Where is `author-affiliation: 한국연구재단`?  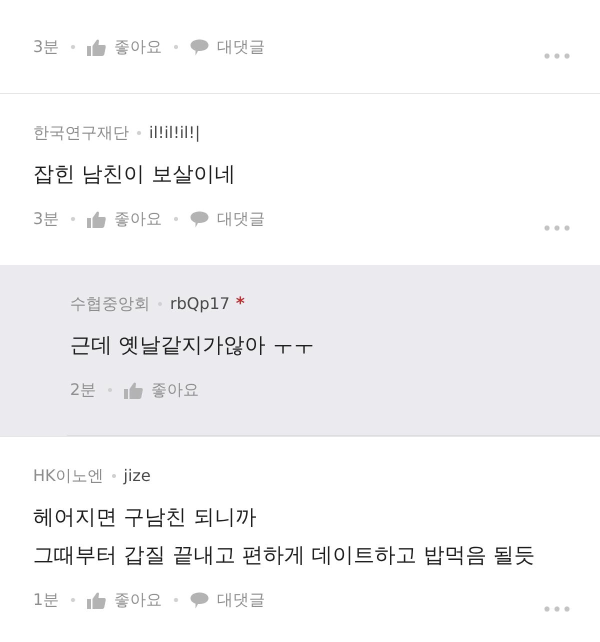 author-affiliation: 한국연구재단 is located at coordinates (81, 133).